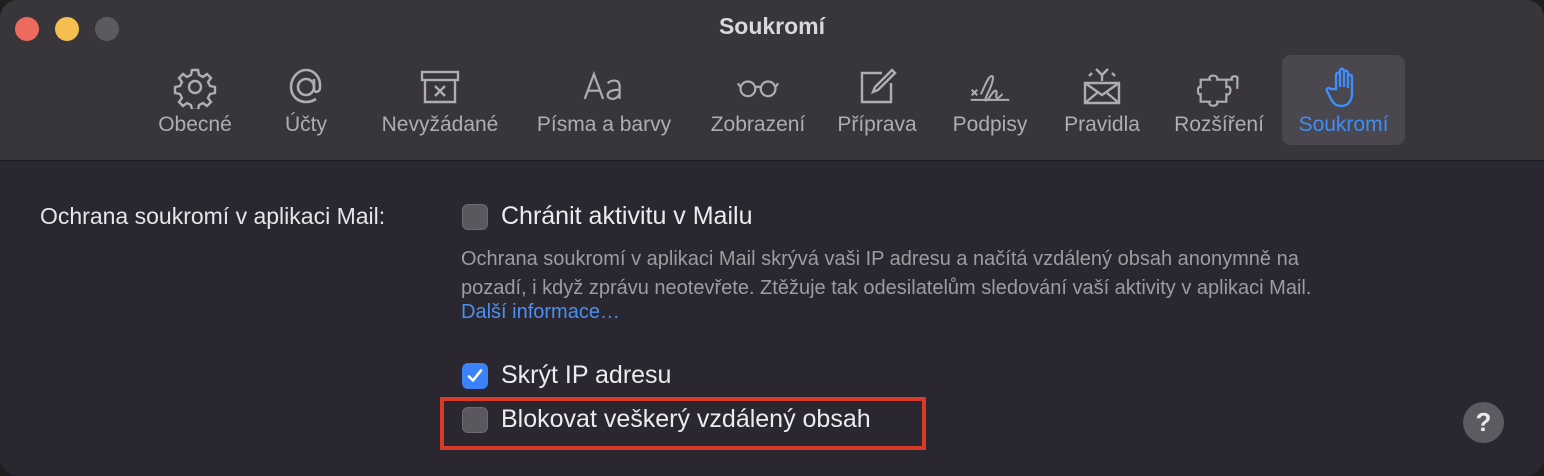 The height and width of the screenshot is (476, 1544). I want to click on tab-label: Podpisy, so click(990, 124).